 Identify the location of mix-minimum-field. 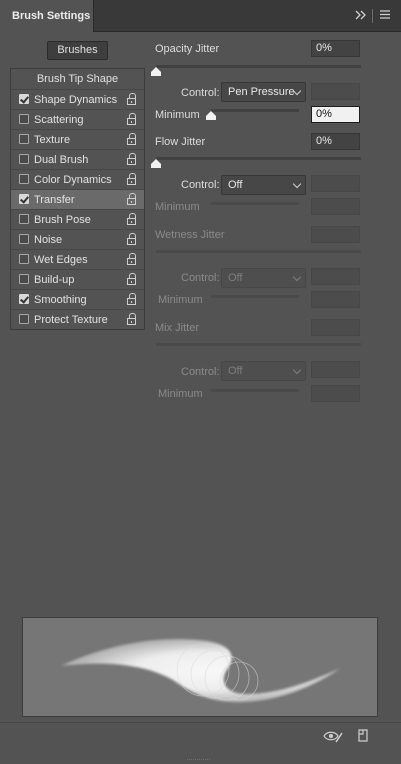
(335, 393).